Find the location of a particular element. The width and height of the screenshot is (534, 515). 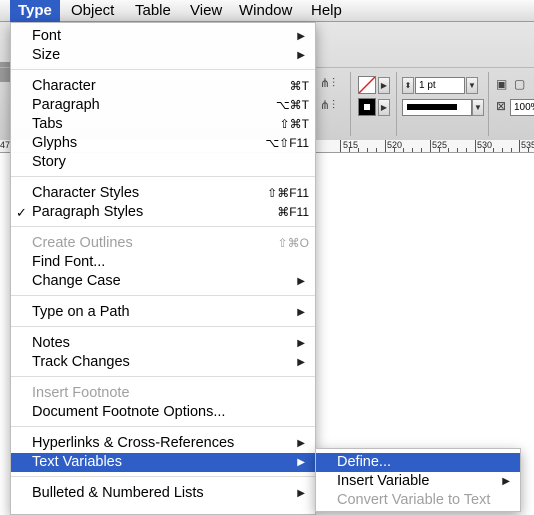

menu-item-paragraph-styles: ✓ Paragraph Styles ⌘F11 is located at coordinates (163, 212).